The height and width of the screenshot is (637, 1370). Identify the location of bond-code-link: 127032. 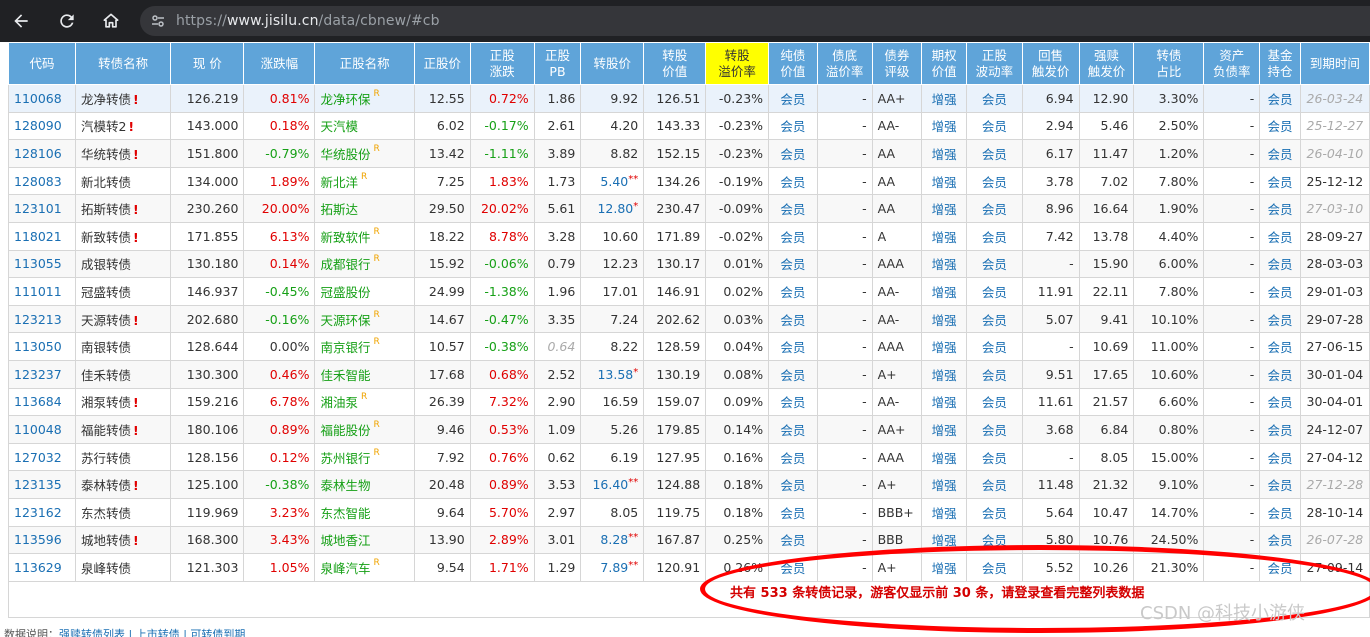
(42, 457).